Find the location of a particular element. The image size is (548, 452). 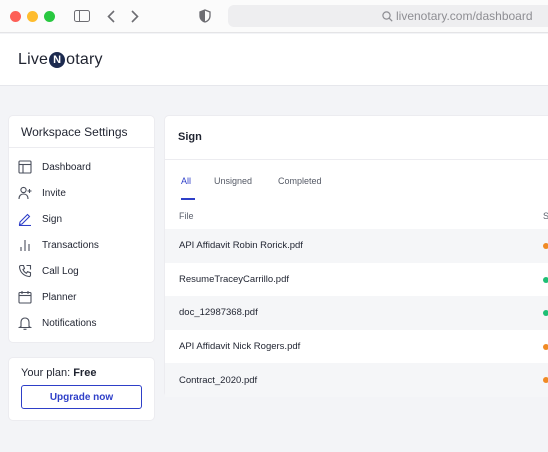

livenotary-logo: Live N otary is located at coordinates (60, 60).